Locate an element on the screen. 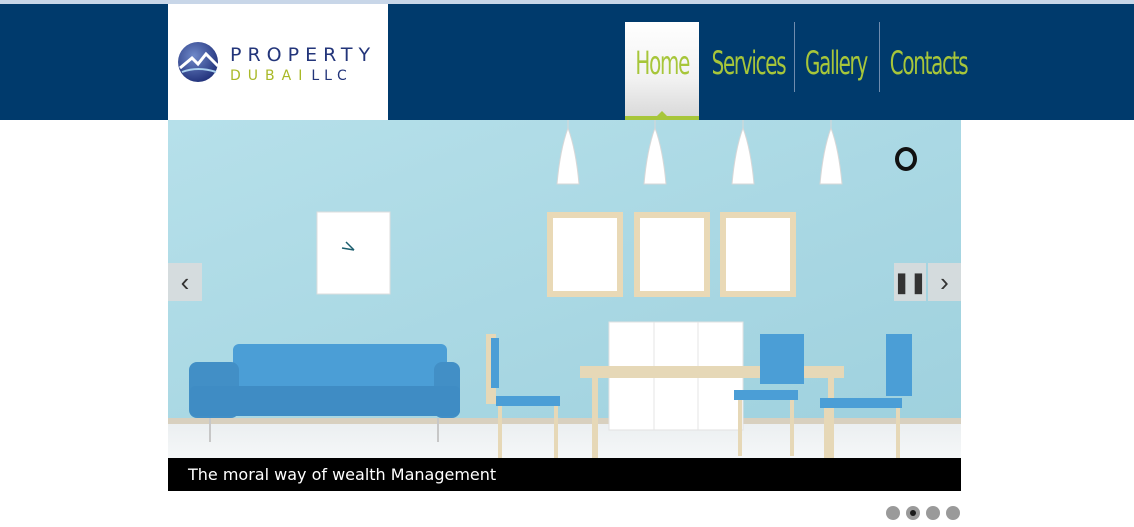  logo-text-llc: LLC is located at coordinates (331, 76).